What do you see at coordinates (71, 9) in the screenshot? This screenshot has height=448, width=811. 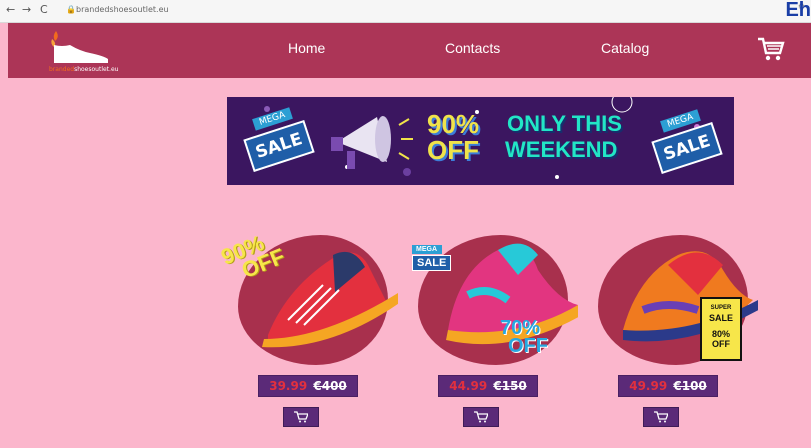 I see `lock-icon: 🔒` at bounding box center [71, 9].